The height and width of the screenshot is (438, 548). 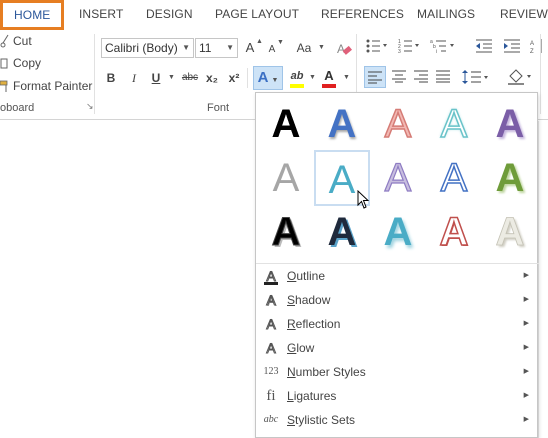 I want to click on font-group-label: Font, so click(x=218, y=108).